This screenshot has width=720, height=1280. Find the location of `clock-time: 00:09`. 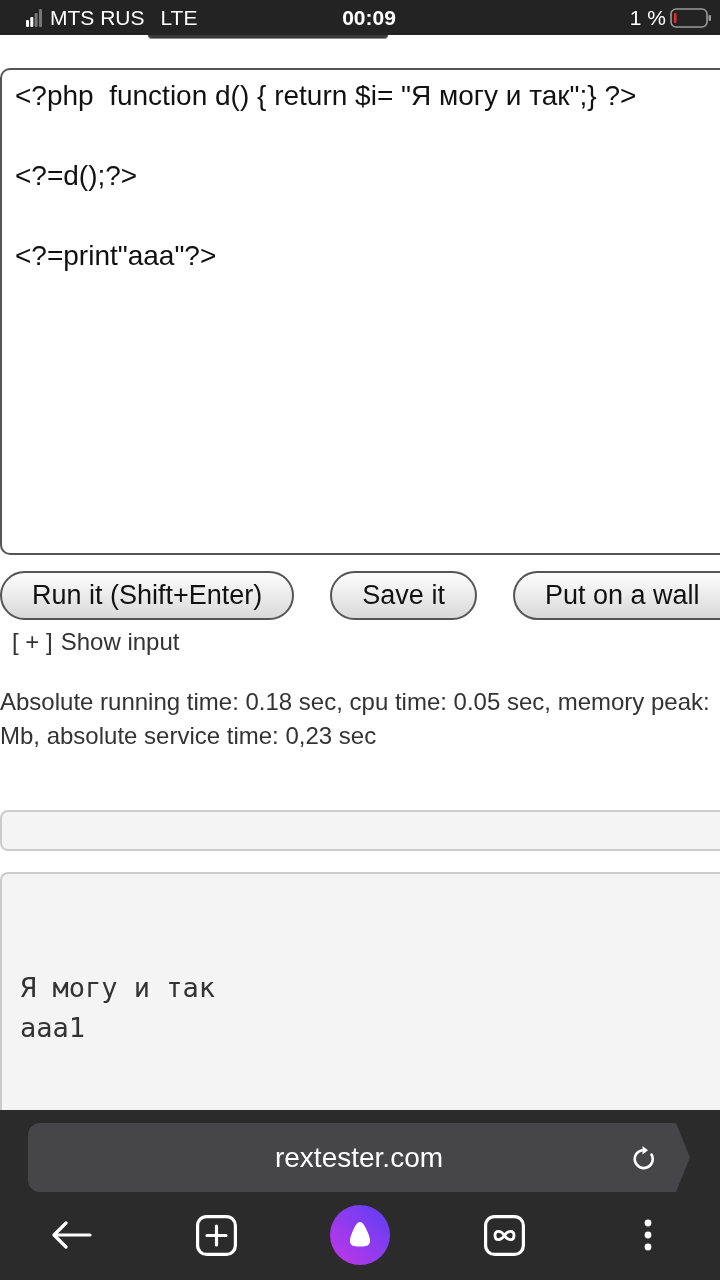

clock-time: 00:09 is located at coordinates (369, 17).